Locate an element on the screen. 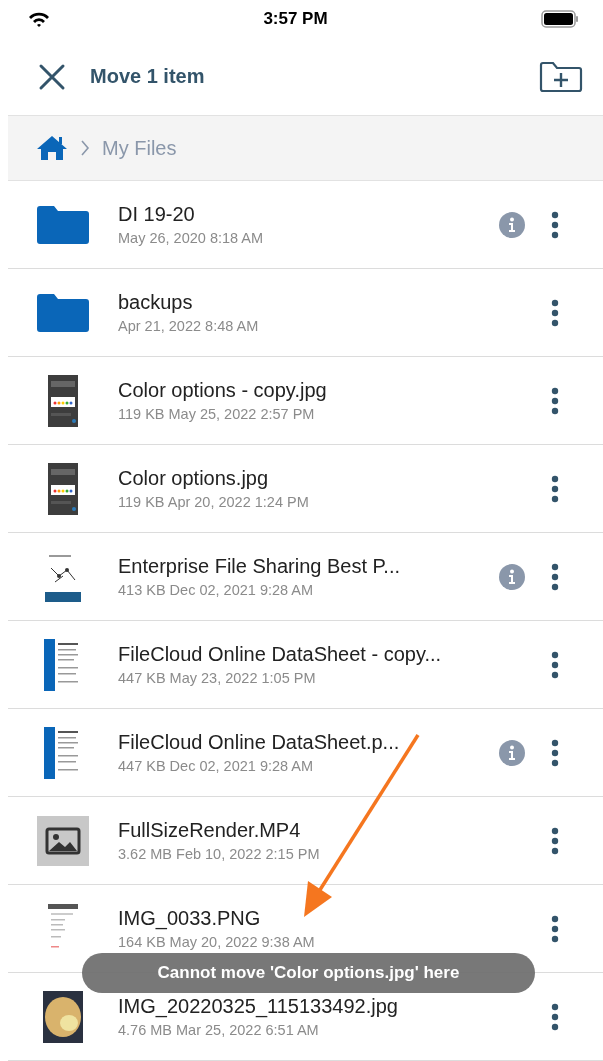  status-time: 3:57 PM is located at coordinates (295, 19).